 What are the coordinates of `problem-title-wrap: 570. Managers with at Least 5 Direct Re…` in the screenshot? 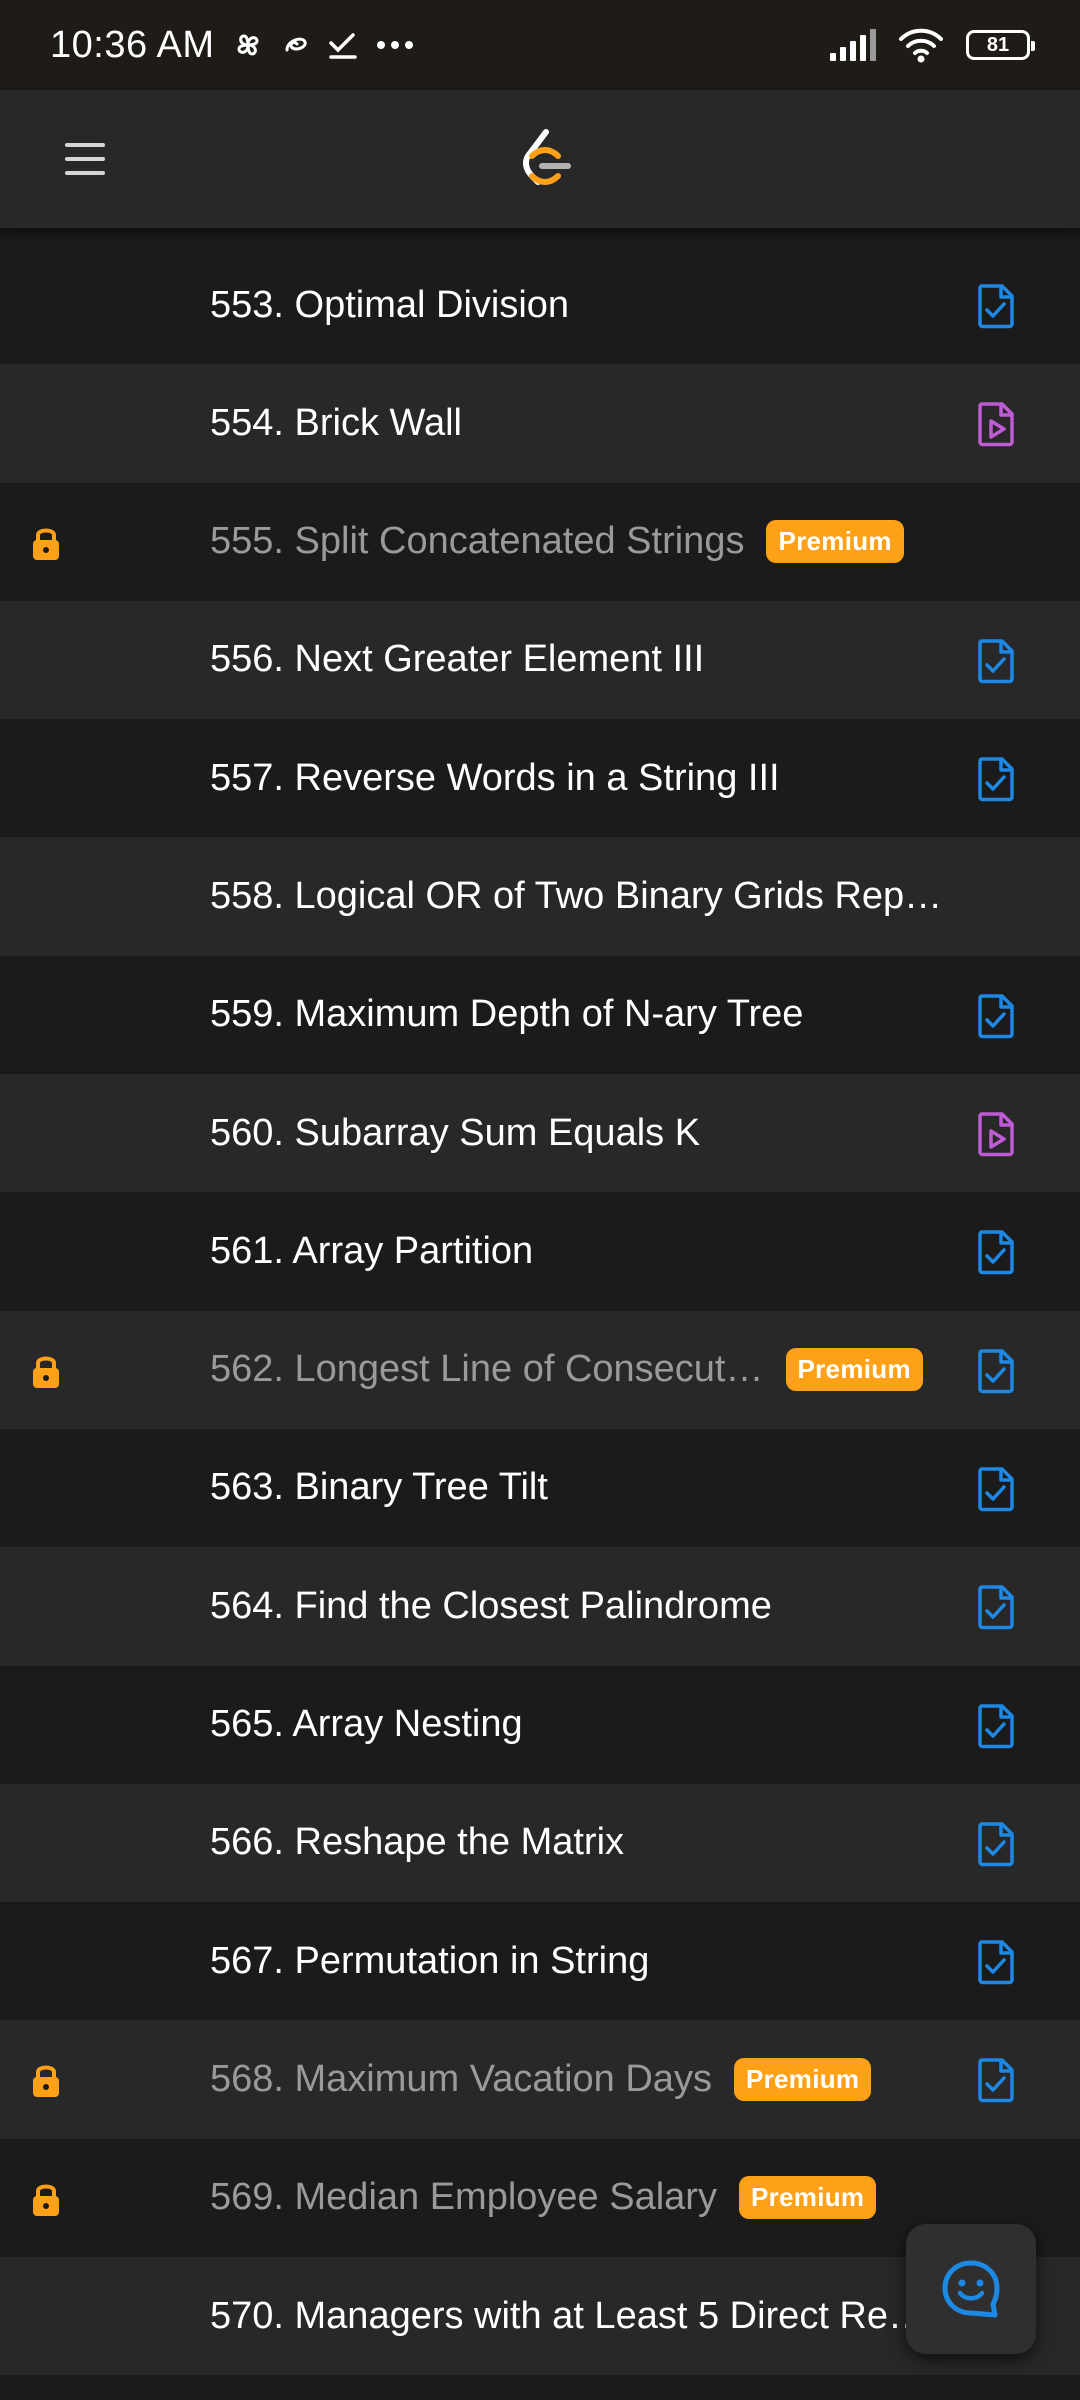 It's located at (568, 2316).